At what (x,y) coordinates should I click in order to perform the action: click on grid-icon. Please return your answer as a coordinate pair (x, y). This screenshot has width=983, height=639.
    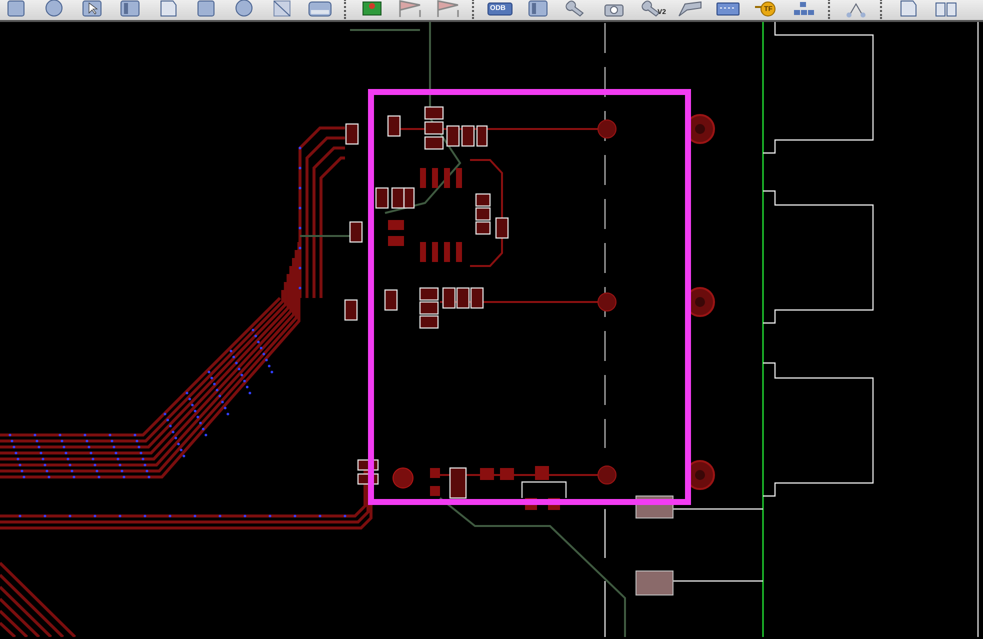
    Looking at the image, I should click on (804, 9).